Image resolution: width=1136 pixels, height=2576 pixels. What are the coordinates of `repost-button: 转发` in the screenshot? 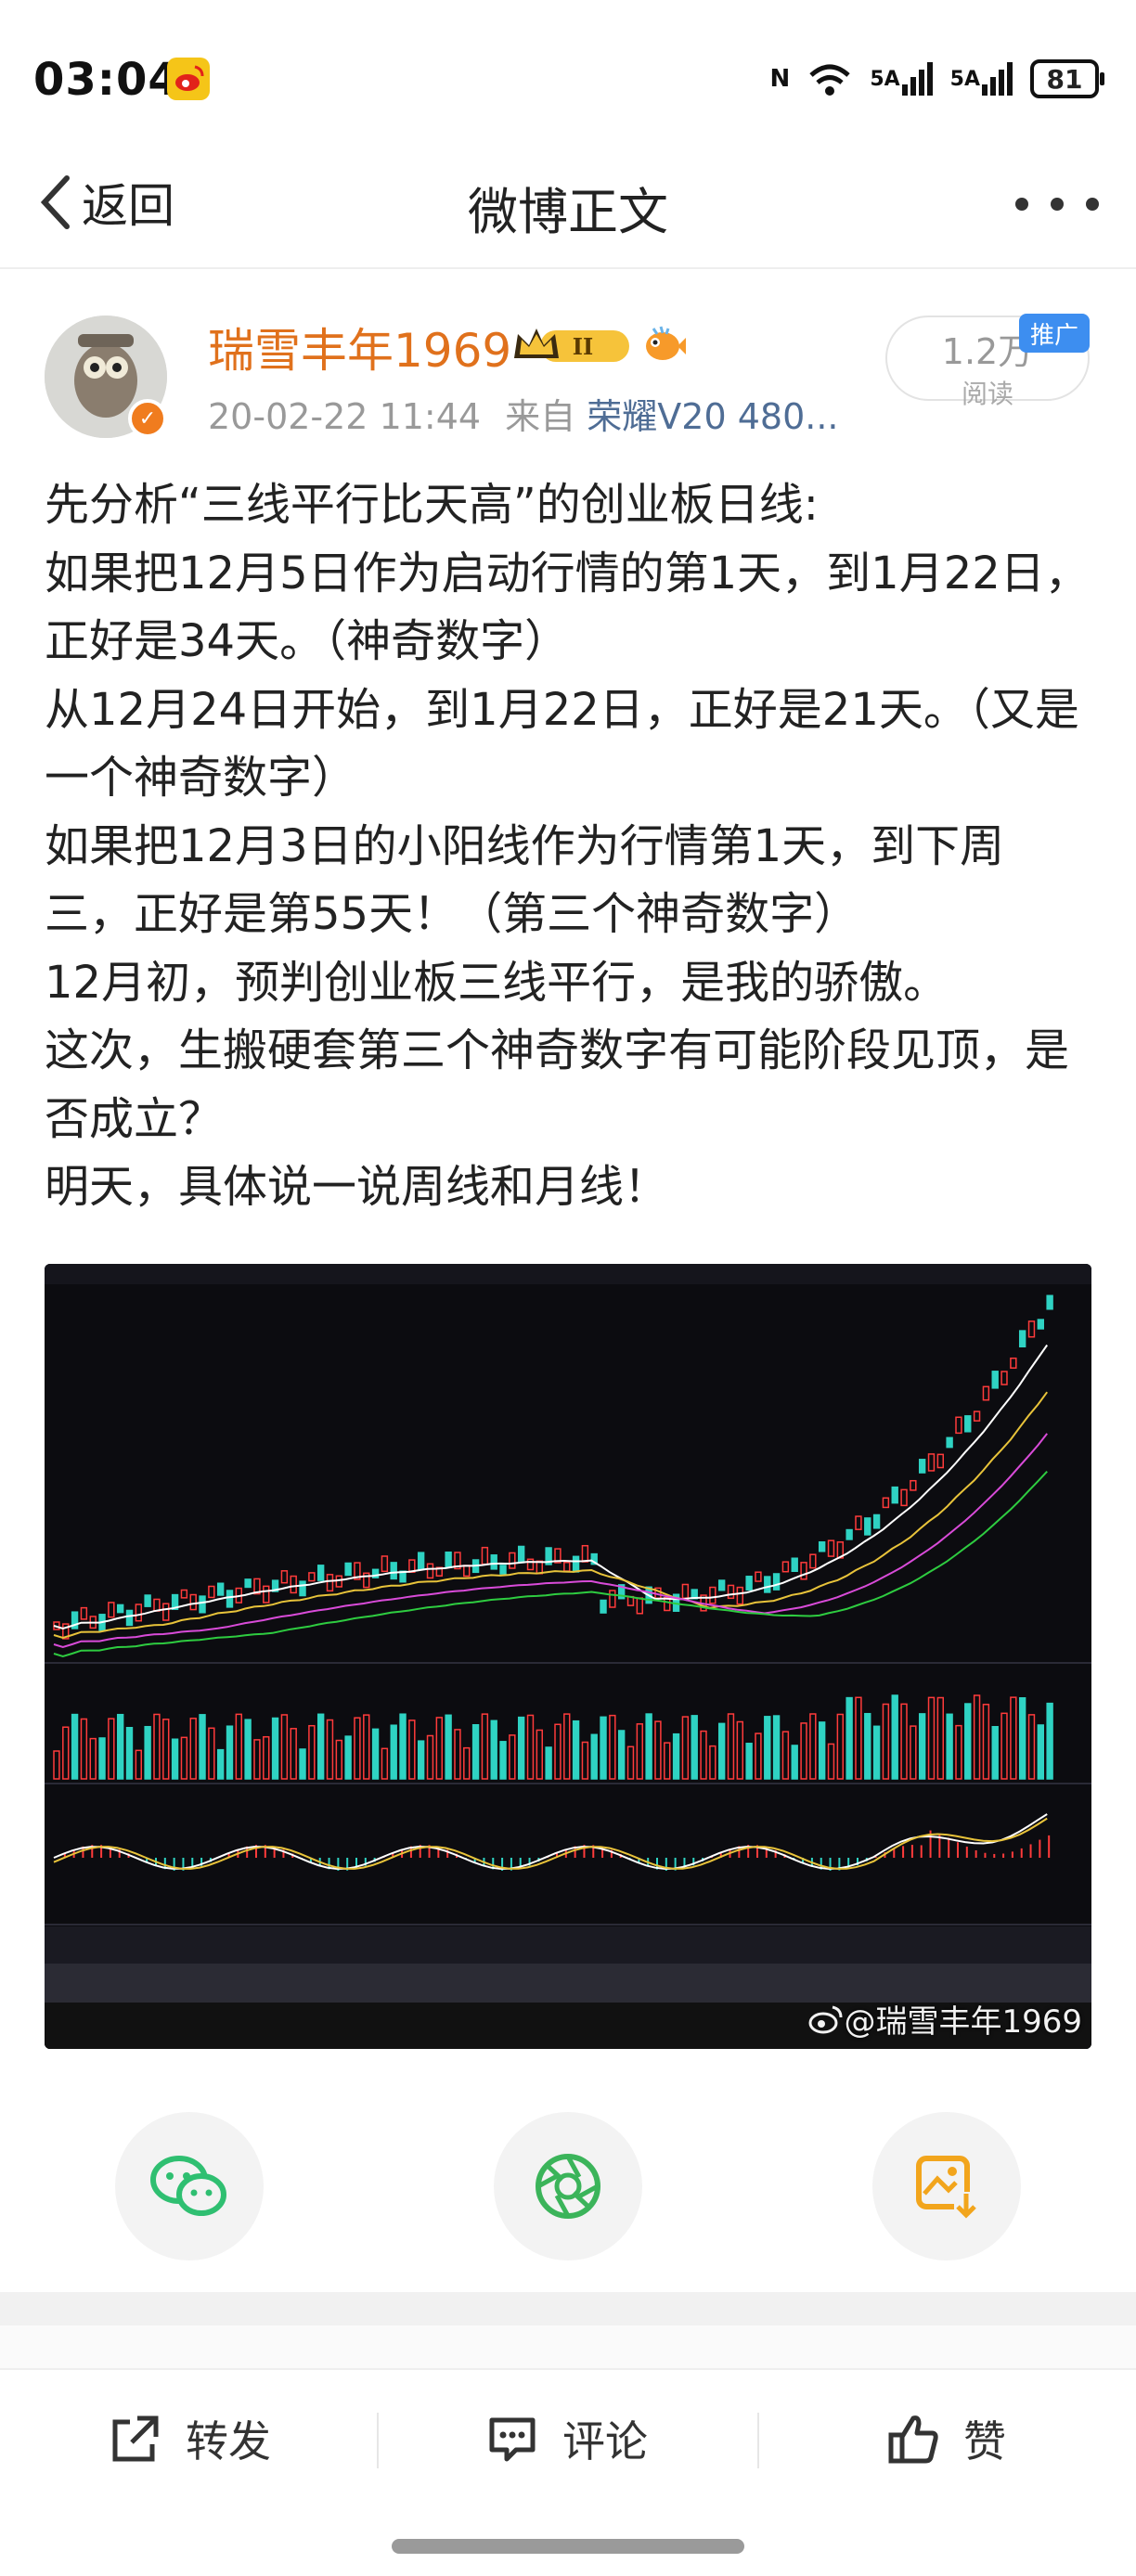 It's located at (190, 2439).